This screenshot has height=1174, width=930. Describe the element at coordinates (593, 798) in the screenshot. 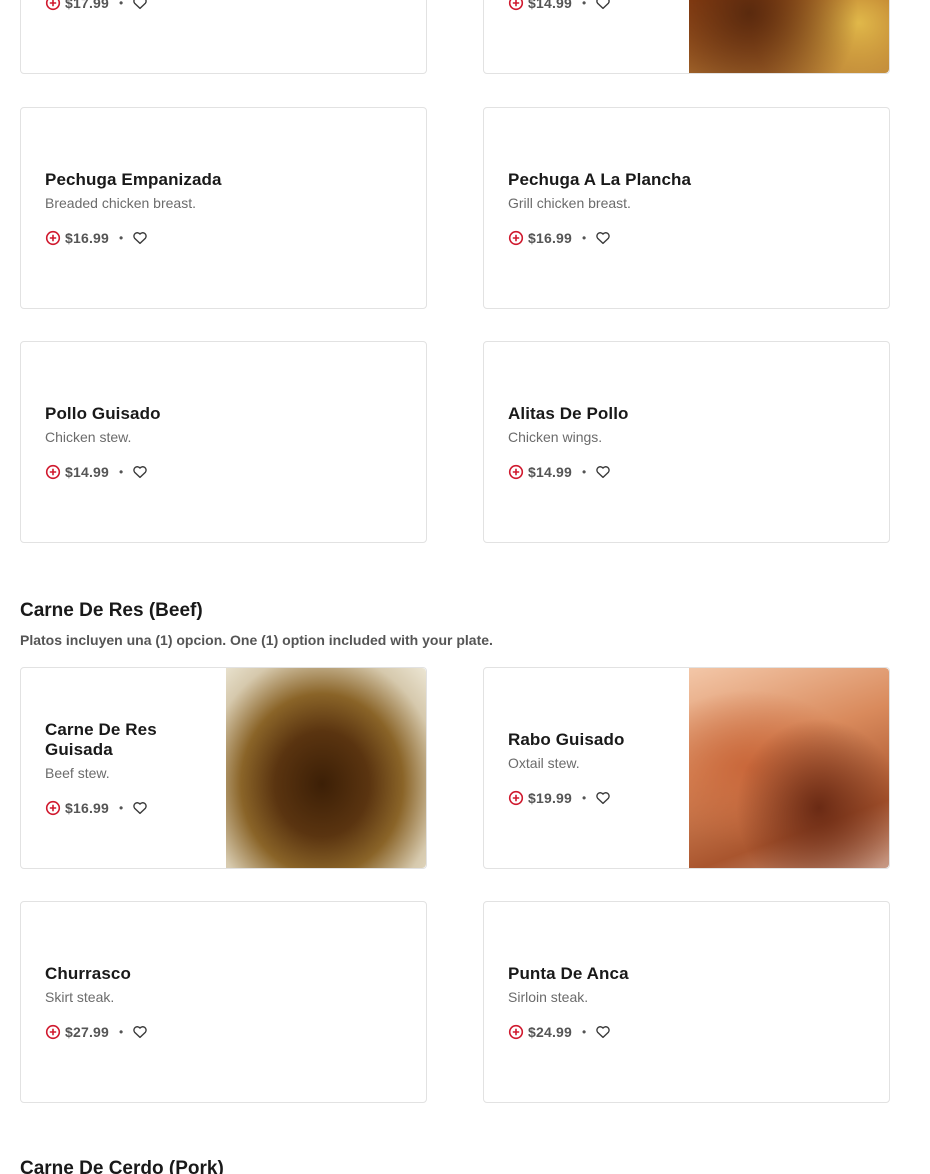

I see `menu-item-meta: $19.99 •` at that location.